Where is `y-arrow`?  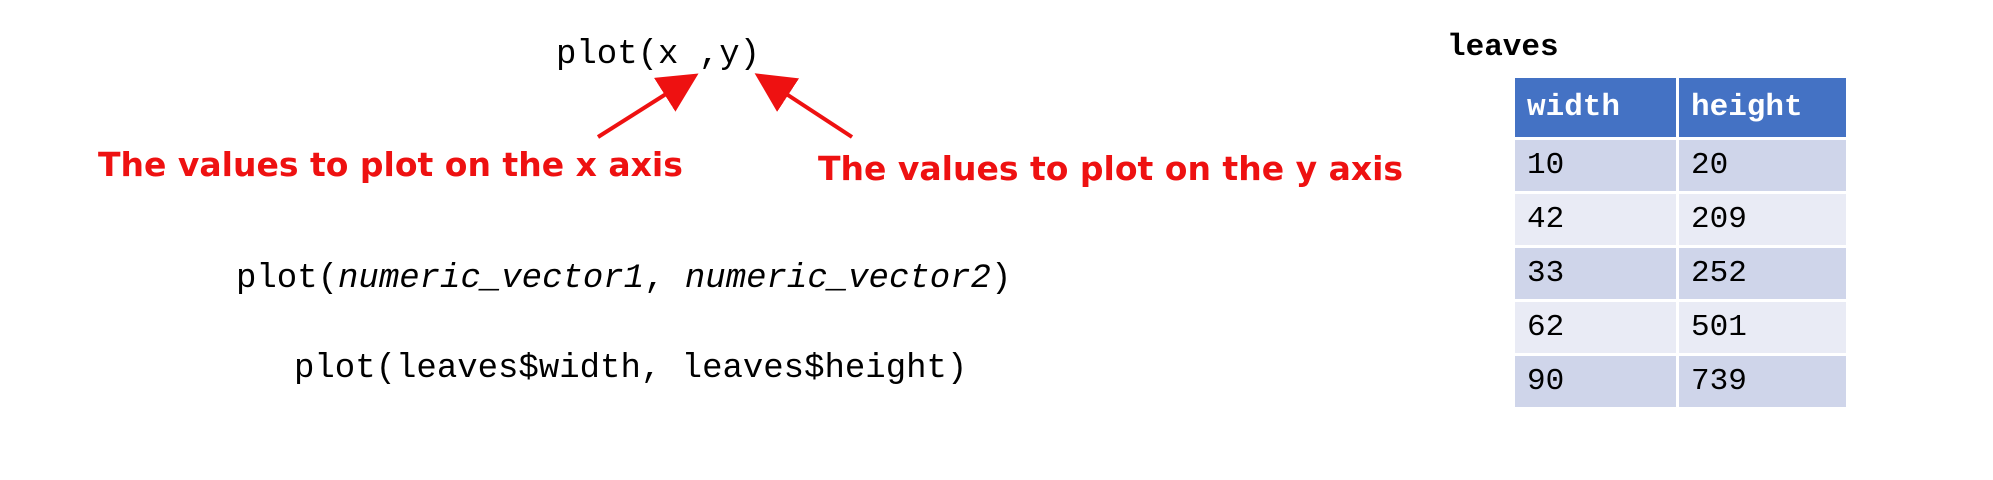
y-arrow is located at coordinates (804, 106).